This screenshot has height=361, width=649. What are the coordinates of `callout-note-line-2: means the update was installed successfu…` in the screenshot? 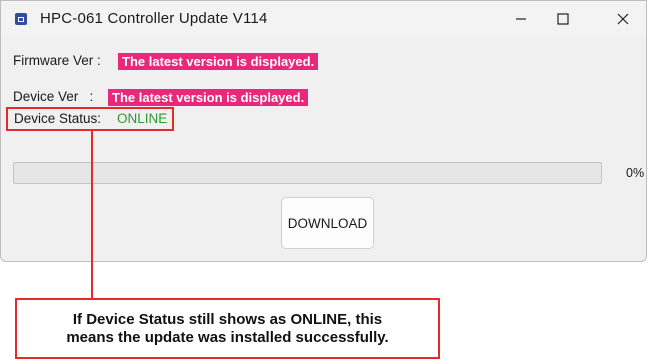 It's located at (227, 337).